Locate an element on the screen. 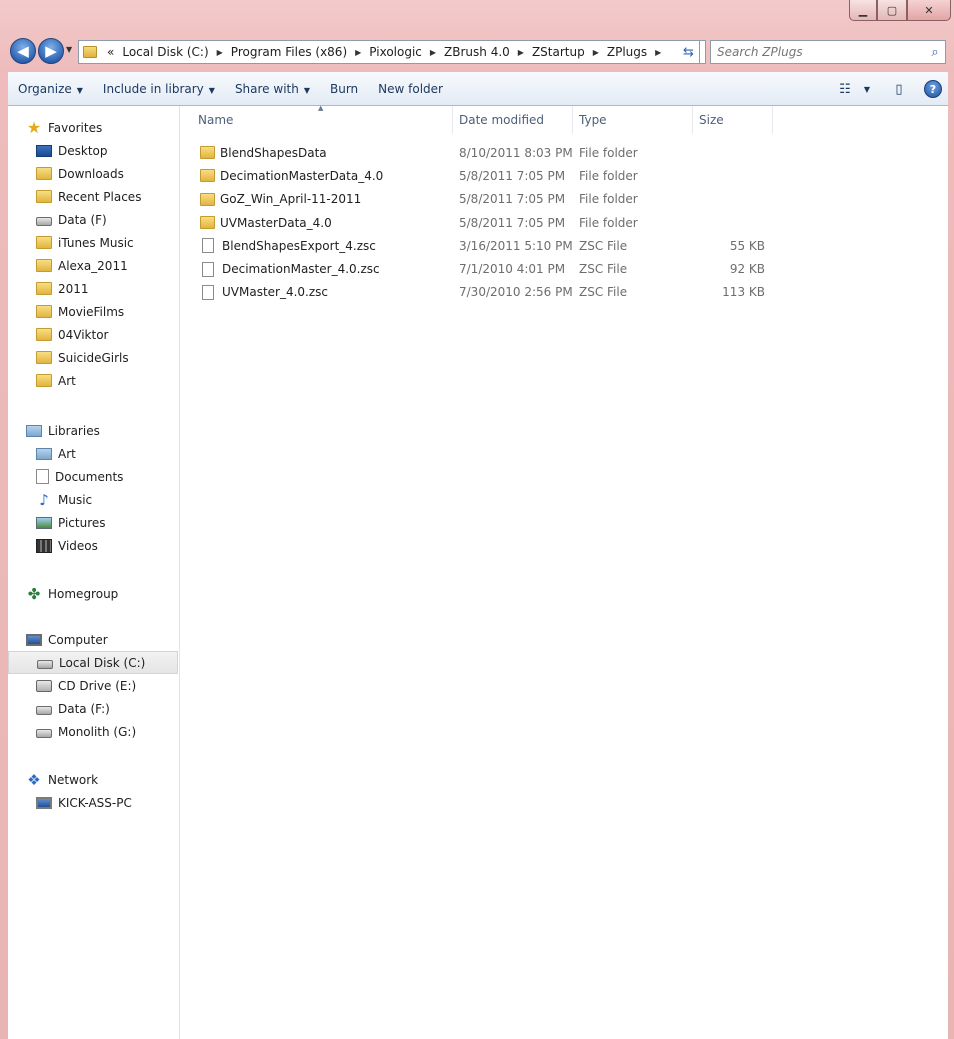  nav-item-suicidegirls: SuicideGirls is located at coordinates (94, 357).